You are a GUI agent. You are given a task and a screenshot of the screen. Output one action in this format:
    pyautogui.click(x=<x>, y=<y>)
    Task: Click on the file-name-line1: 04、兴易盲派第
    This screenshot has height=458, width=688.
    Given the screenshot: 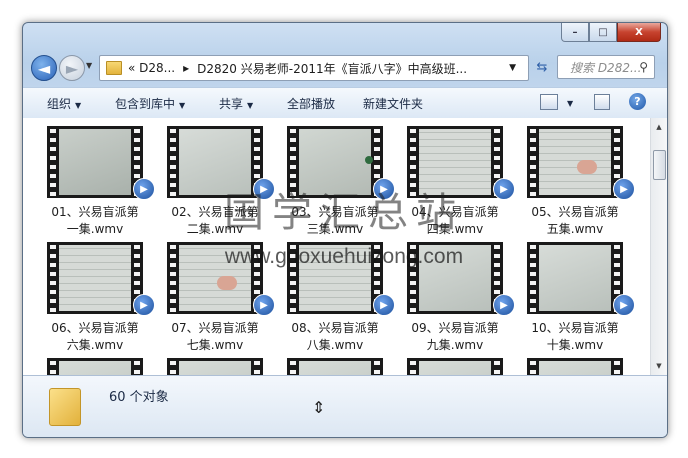 What is the action you would take?
    pyautogui.click(x=455, y=212)
    